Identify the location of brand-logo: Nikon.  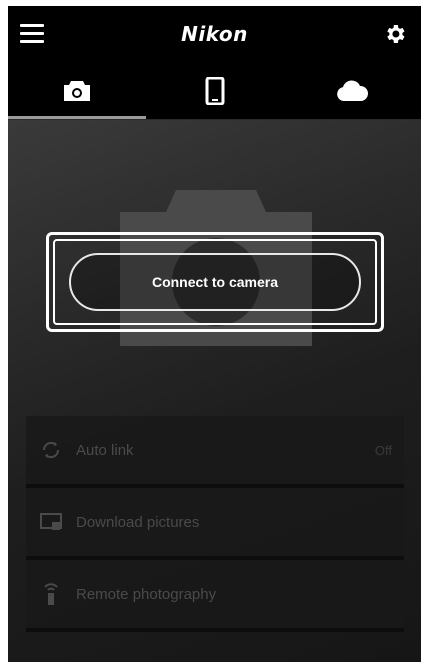
(214, 34).